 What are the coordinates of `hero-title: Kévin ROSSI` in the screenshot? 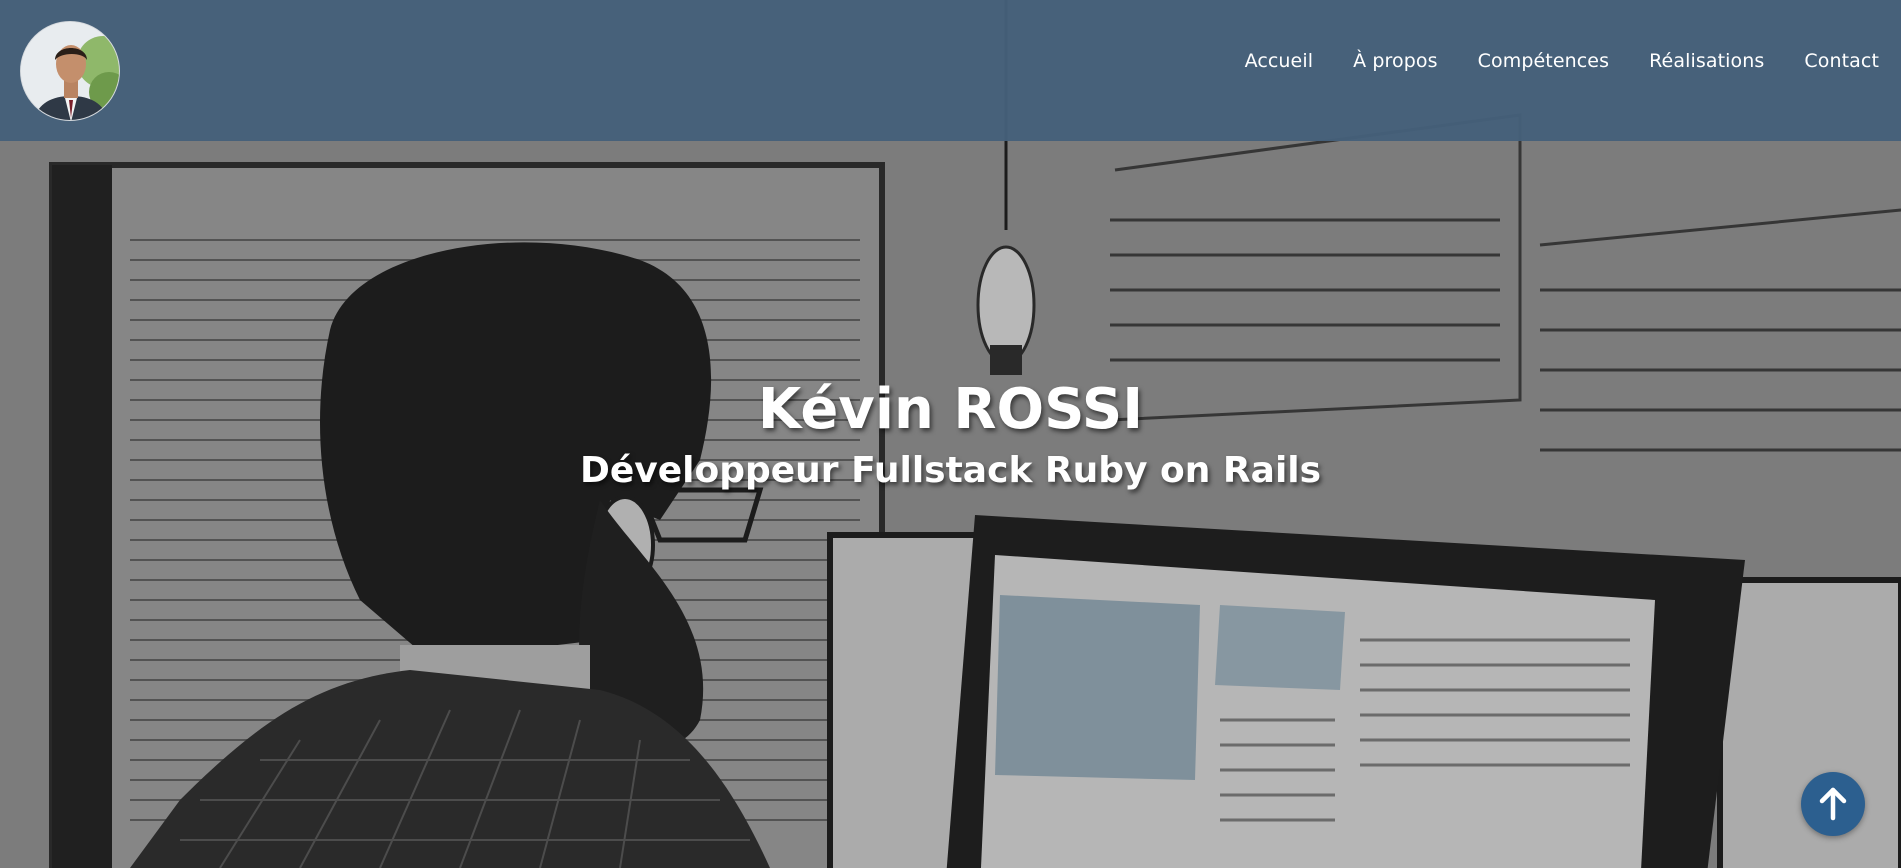 It's located at (950, 409).